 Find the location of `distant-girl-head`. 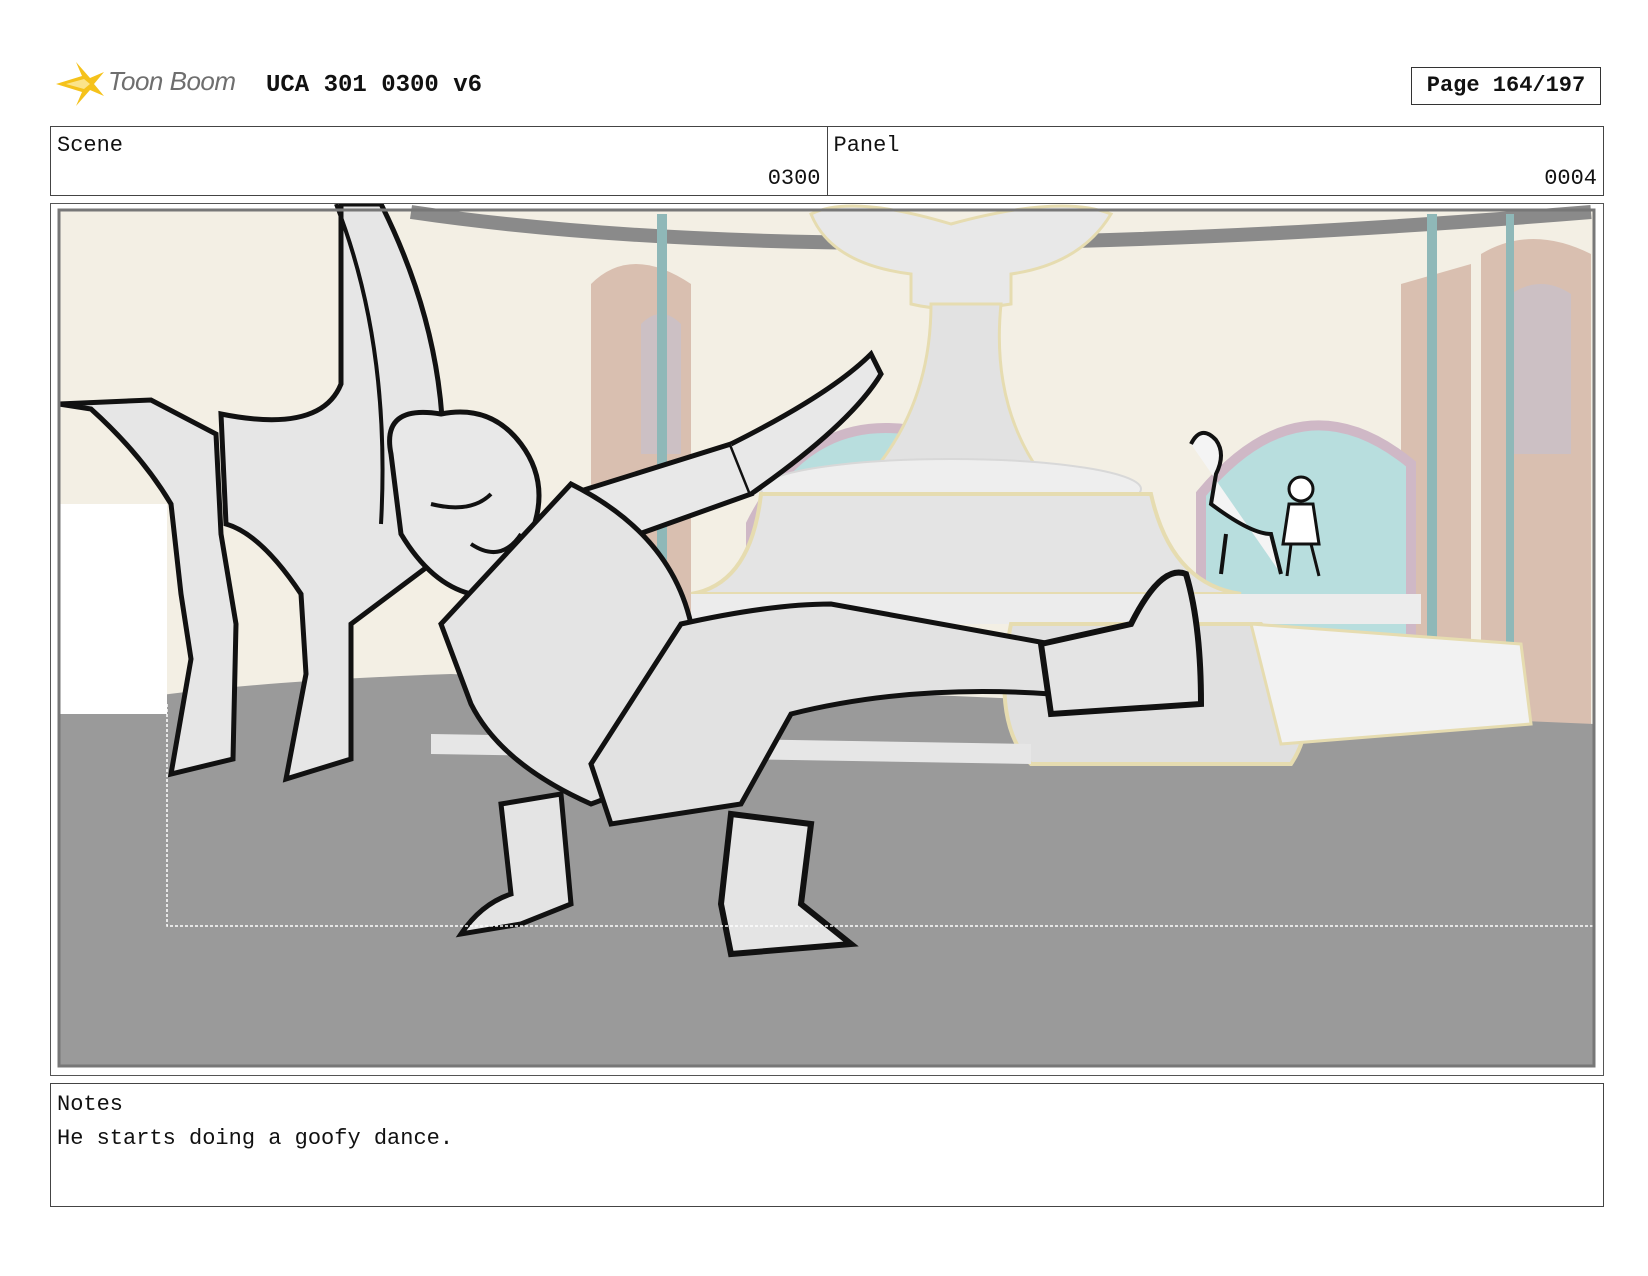

distant-girl-head is located at coordinates (1301, 489).